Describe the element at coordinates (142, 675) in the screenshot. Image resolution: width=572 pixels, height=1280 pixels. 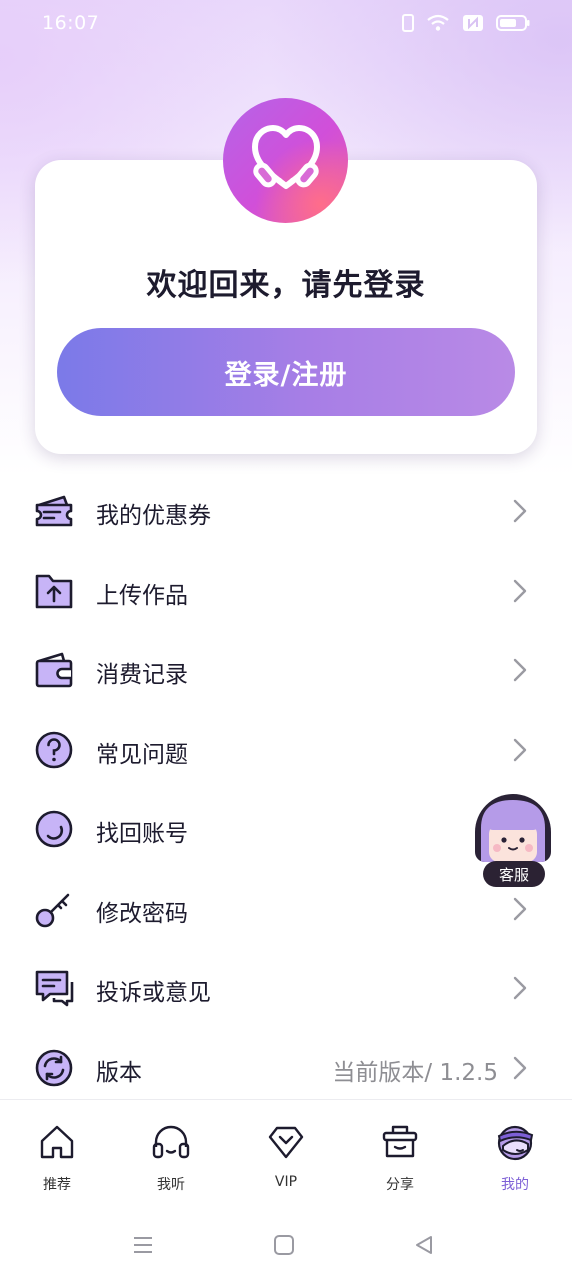
I see `menu-item-label: 消费记录` at that location.